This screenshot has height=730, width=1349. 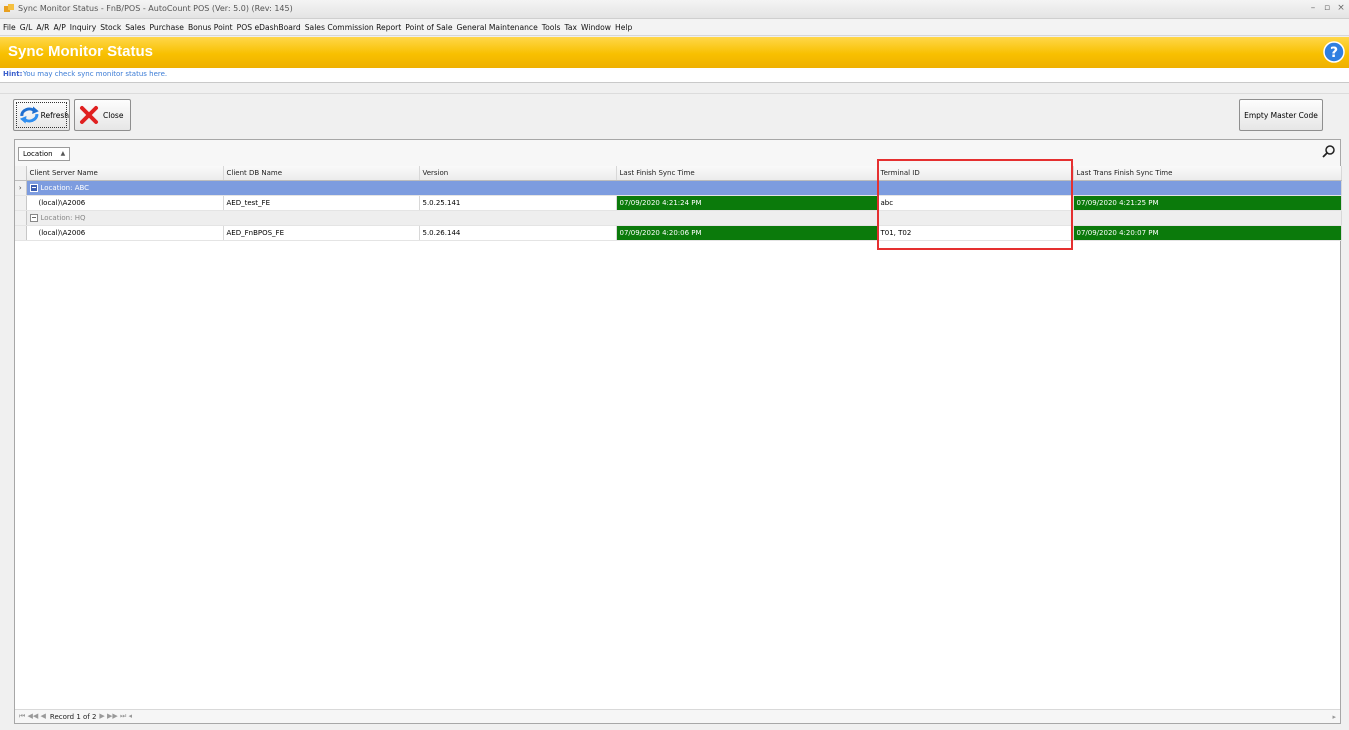 What do you see at coordinates (38, 154) in the screenshot?
I see `group-chip-label: Location` at bounding box center [38, 154].